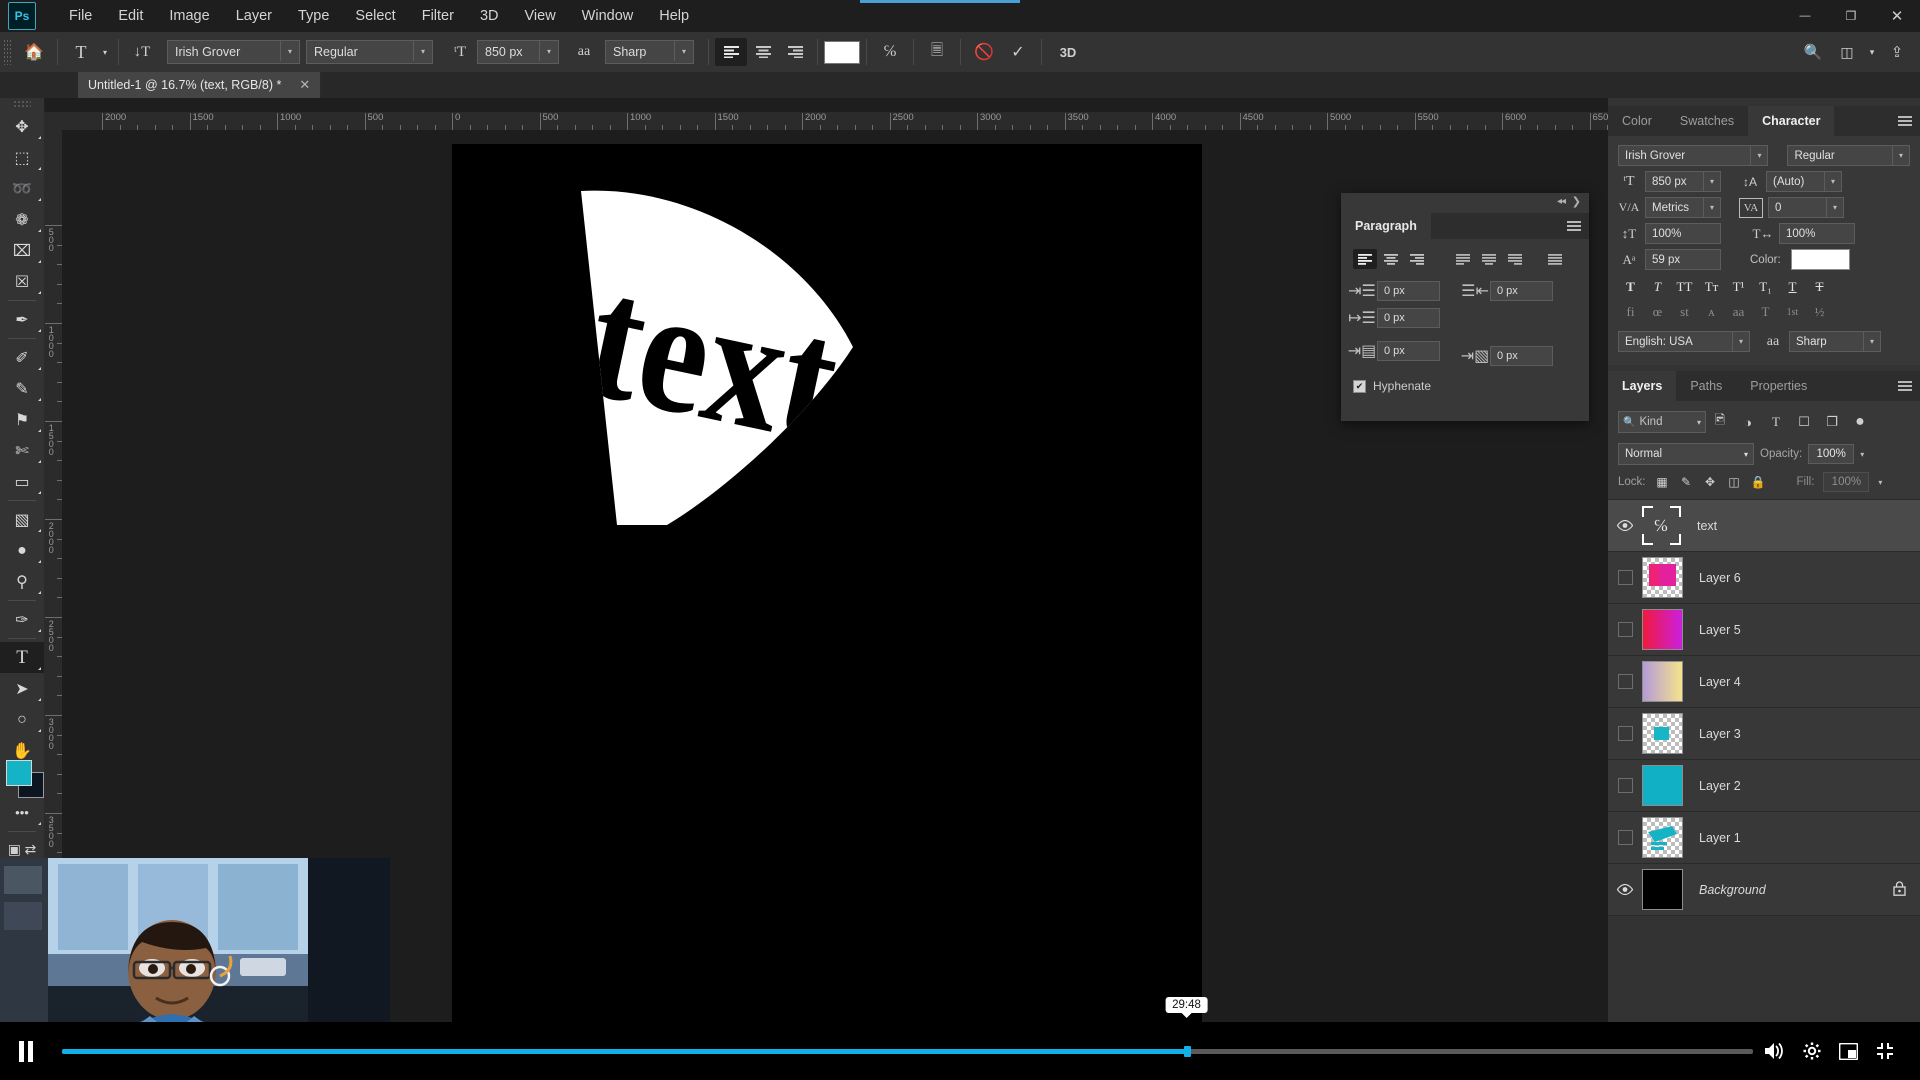 The image size is (1920, 1080). I want to click on path-selection-tool: ➤, so click(22, 688).